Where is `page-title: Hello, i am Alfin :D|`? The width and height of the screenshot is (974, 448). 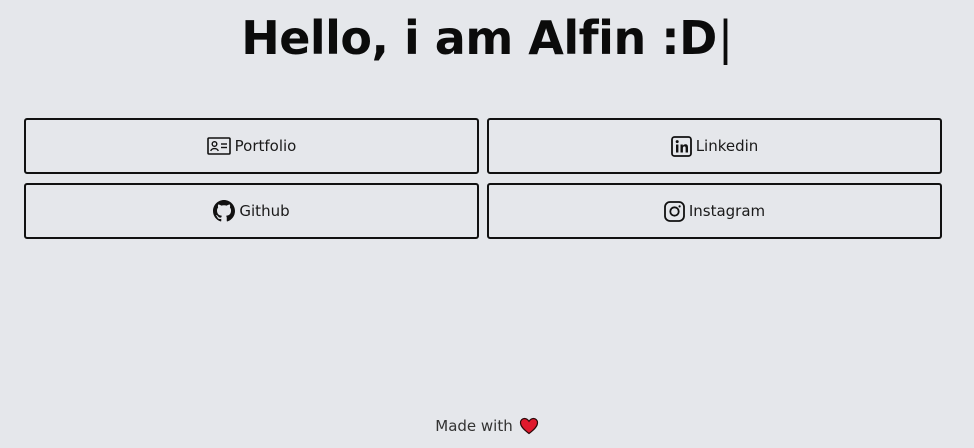 page-title: Hello, i am Alfin :D| is located at coordinates (487, 38).